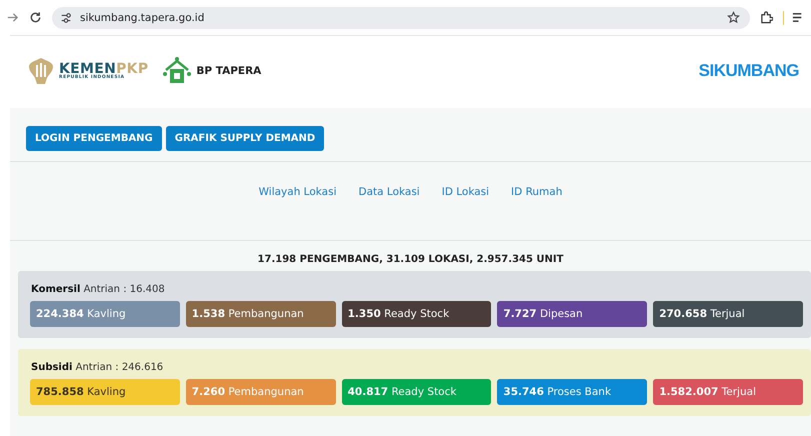 The height and width of the screenshot is (436, 811). What do you see at coordinates (389, 192) in the screenshot?
I see `nav-link: Data Lokasi` at bounding box center [389, 192].